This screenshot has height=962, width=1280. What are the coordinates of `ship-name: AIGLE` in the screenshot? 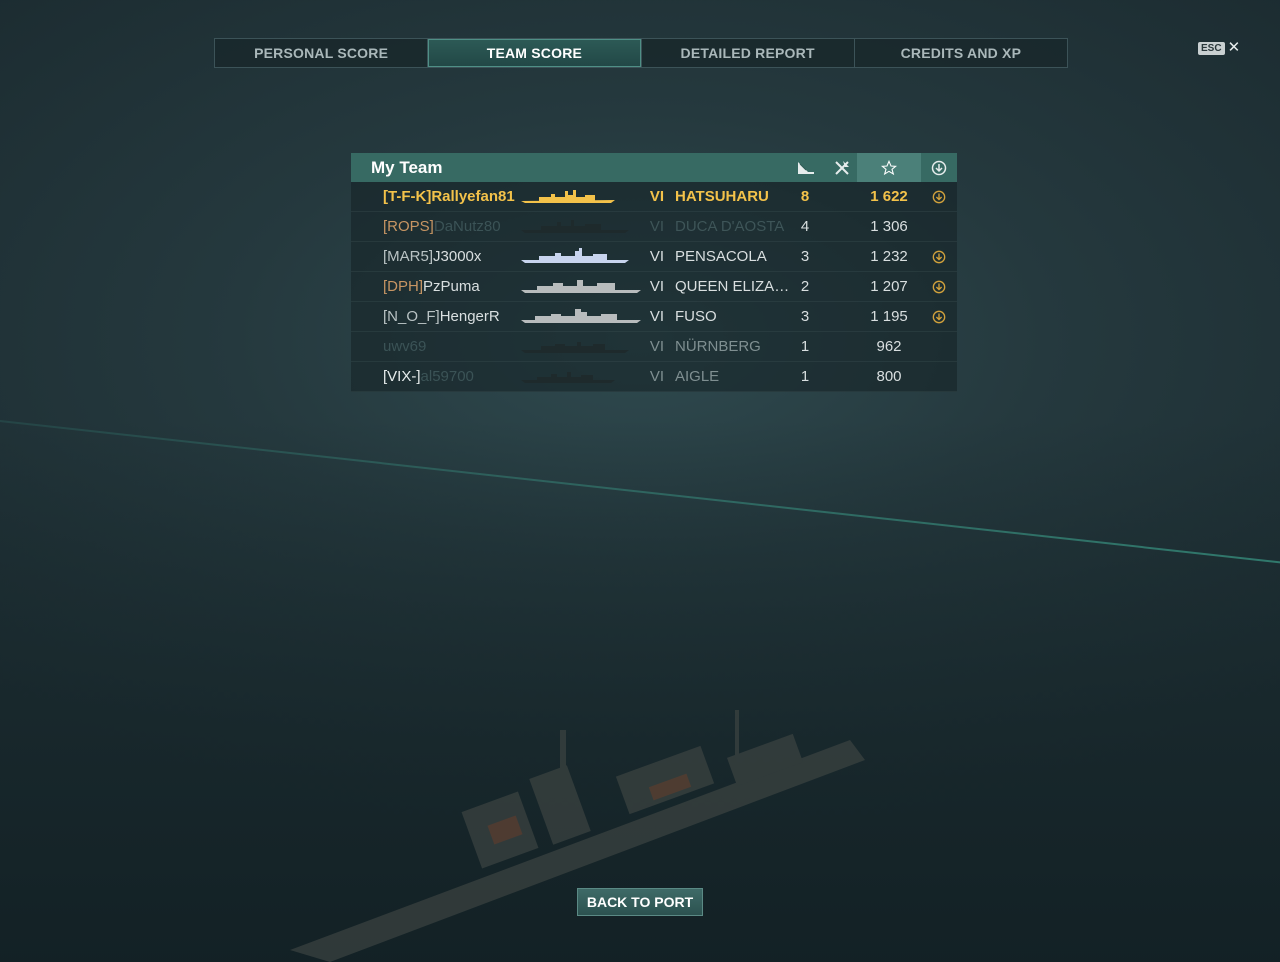 It's located at (697, 376).